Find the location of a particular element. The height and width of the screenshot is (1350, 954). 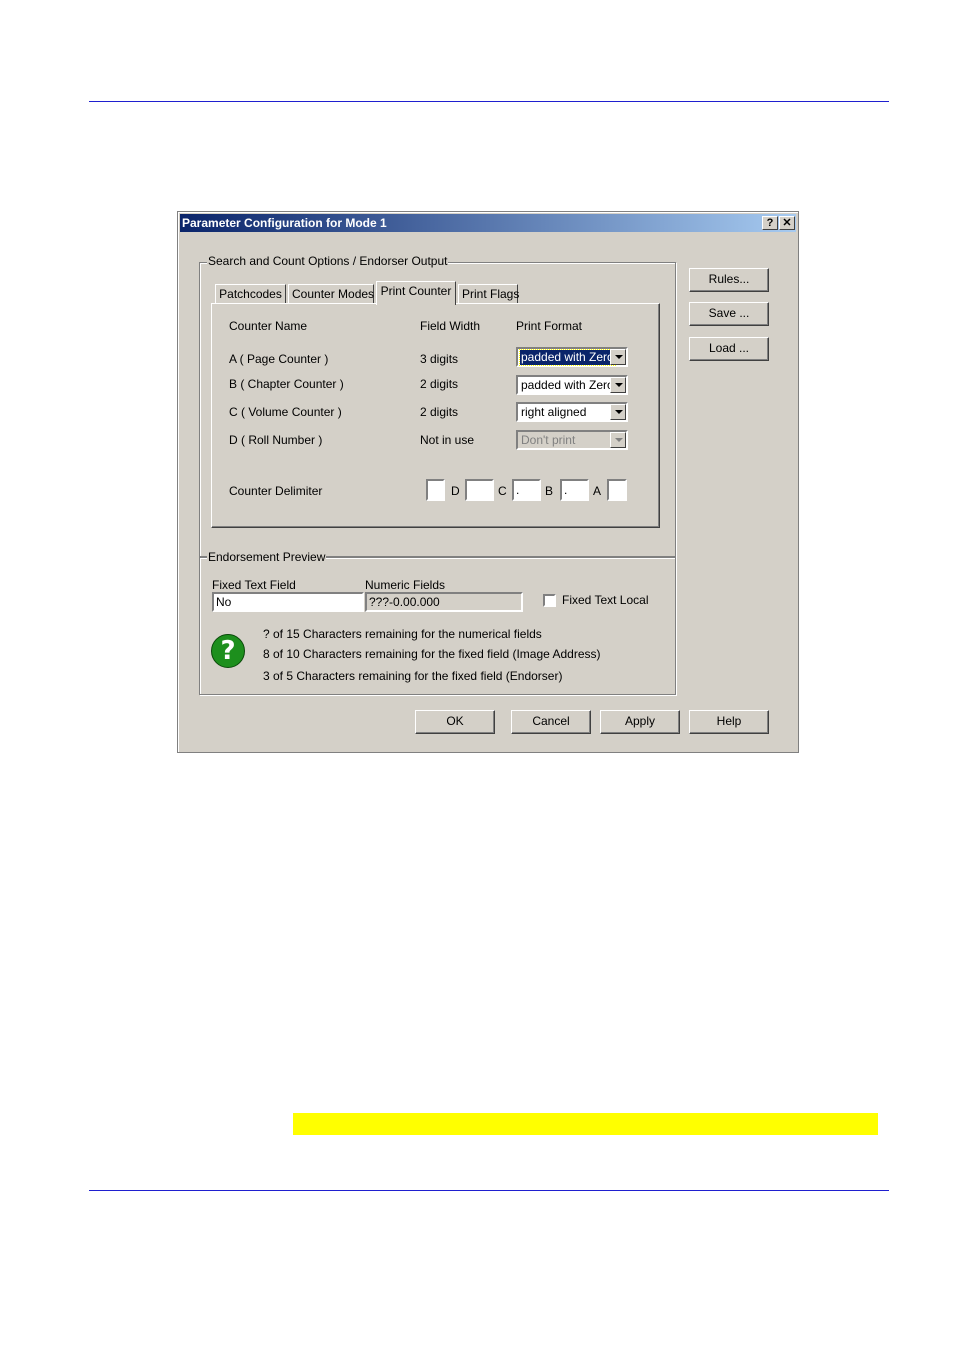

tab-print-counter: Print Counter is located at coordinates (416, 293).